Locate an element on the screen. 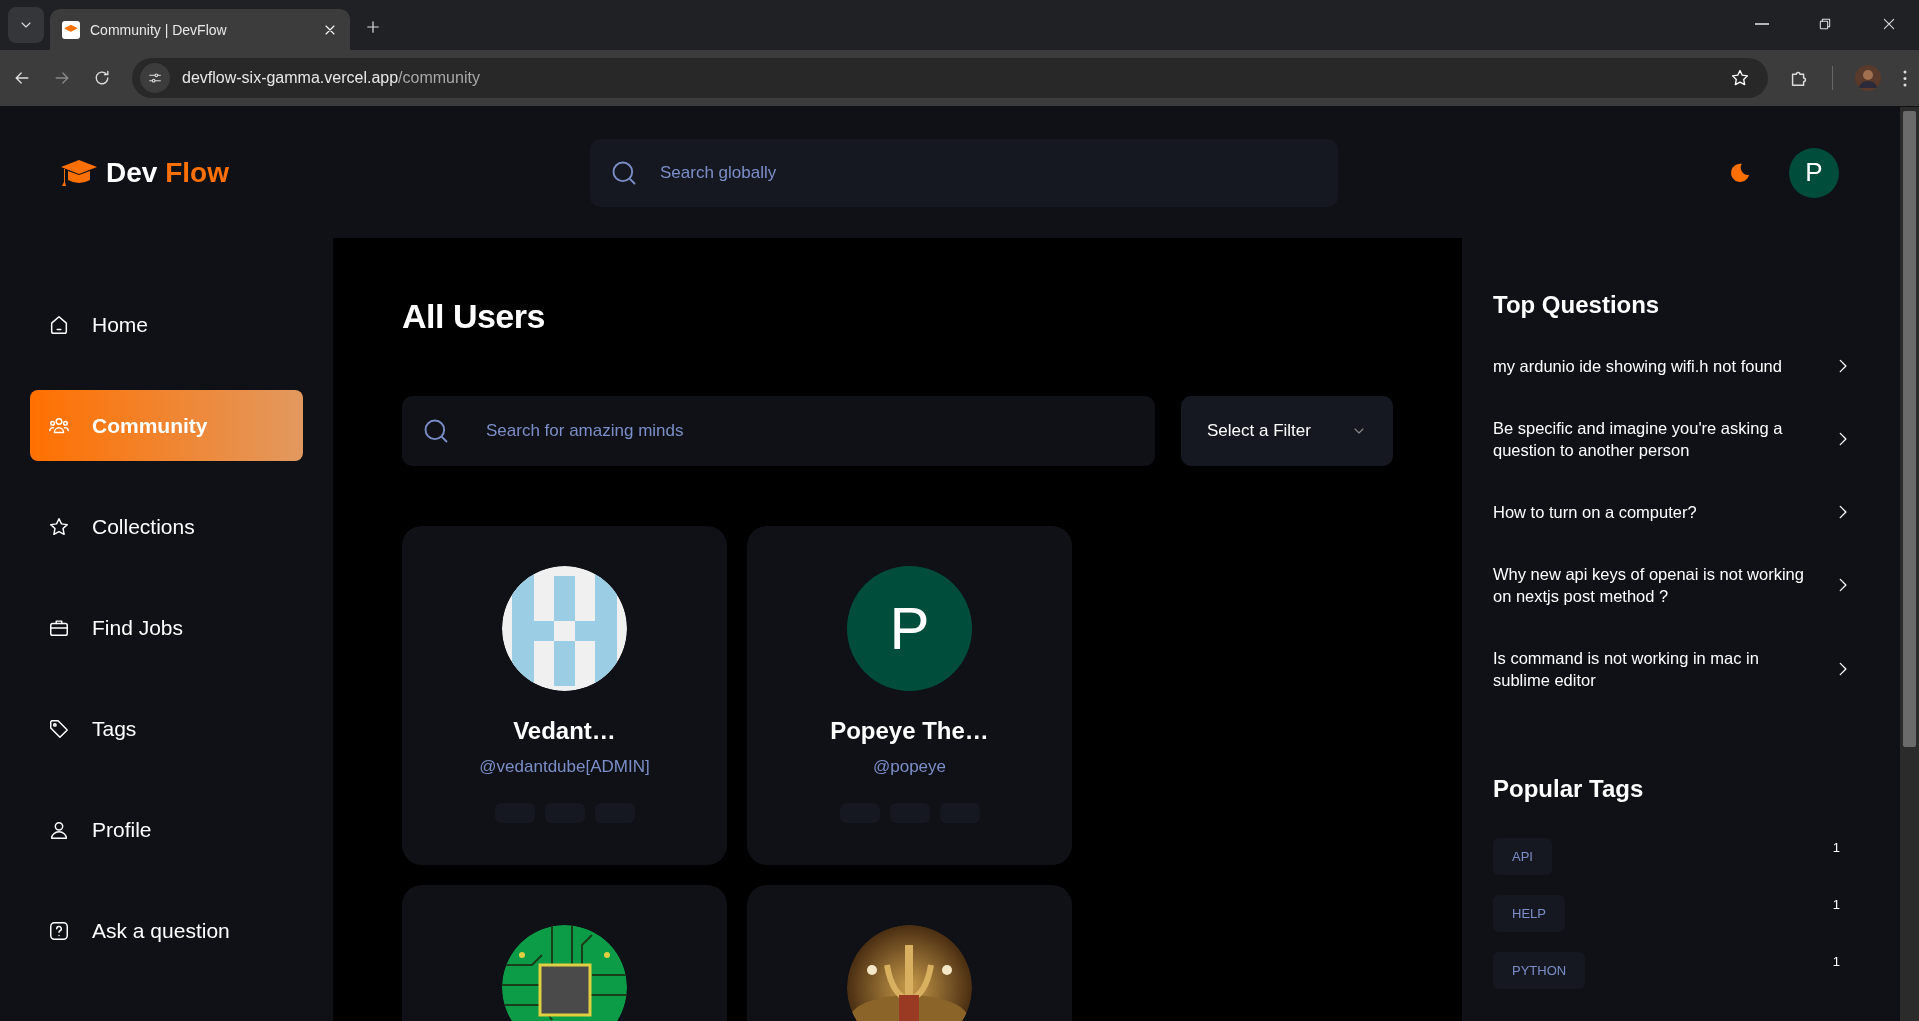 The width and height of the screenshot is (1919, 1021). tag-chip: HELP is located at coordinates (1529, 913).